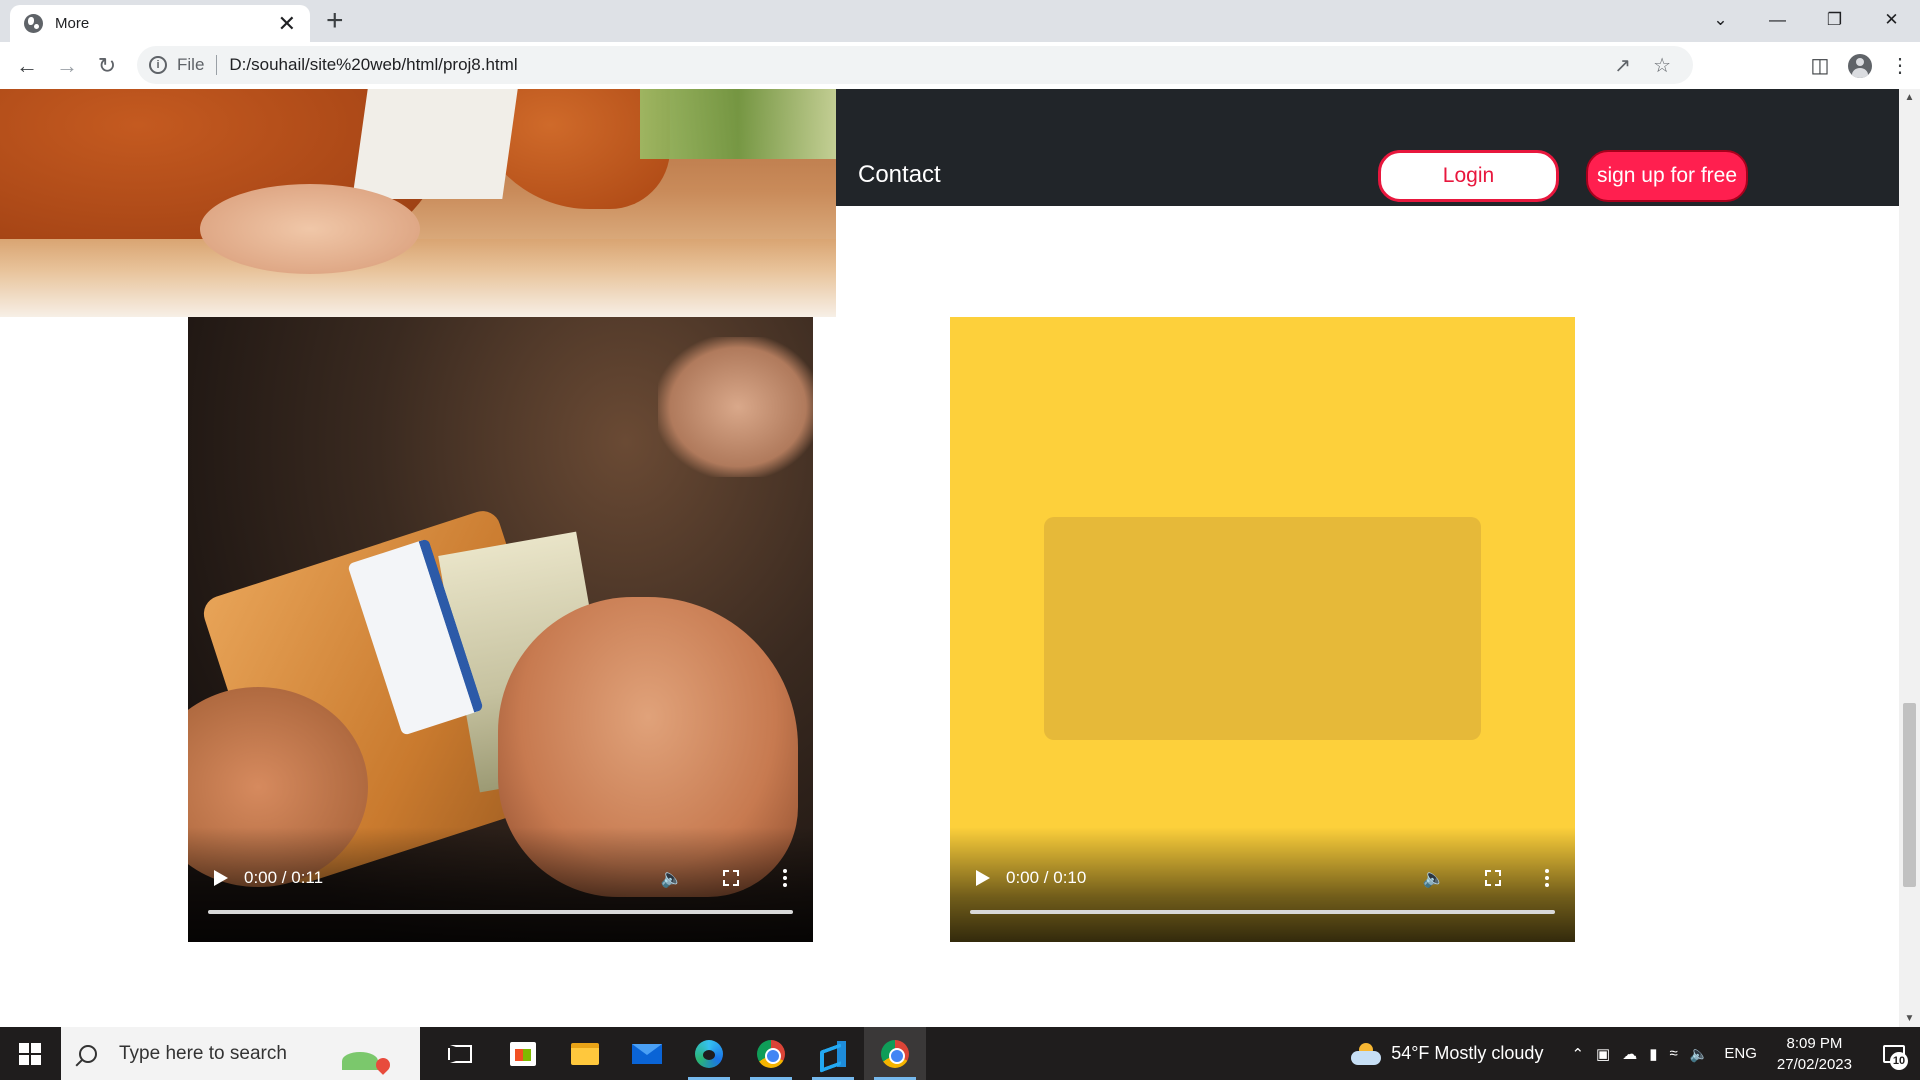 This screenshot has height=1080, width=1920. What do you see at coordinates (771, 1053) in the screenshot?
I see `chrome-icon` at bounding box center [771, 1053].